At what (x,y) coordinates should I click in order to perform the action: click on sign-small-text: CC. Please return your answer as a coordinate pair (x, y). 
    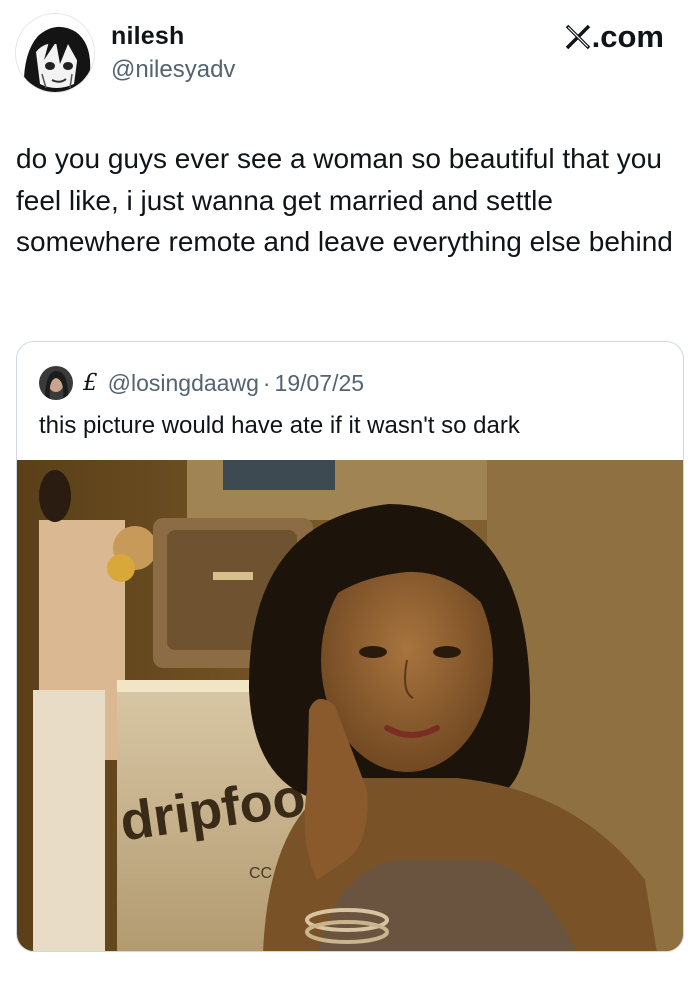
    Looking at the image, I should click on (260, 873).